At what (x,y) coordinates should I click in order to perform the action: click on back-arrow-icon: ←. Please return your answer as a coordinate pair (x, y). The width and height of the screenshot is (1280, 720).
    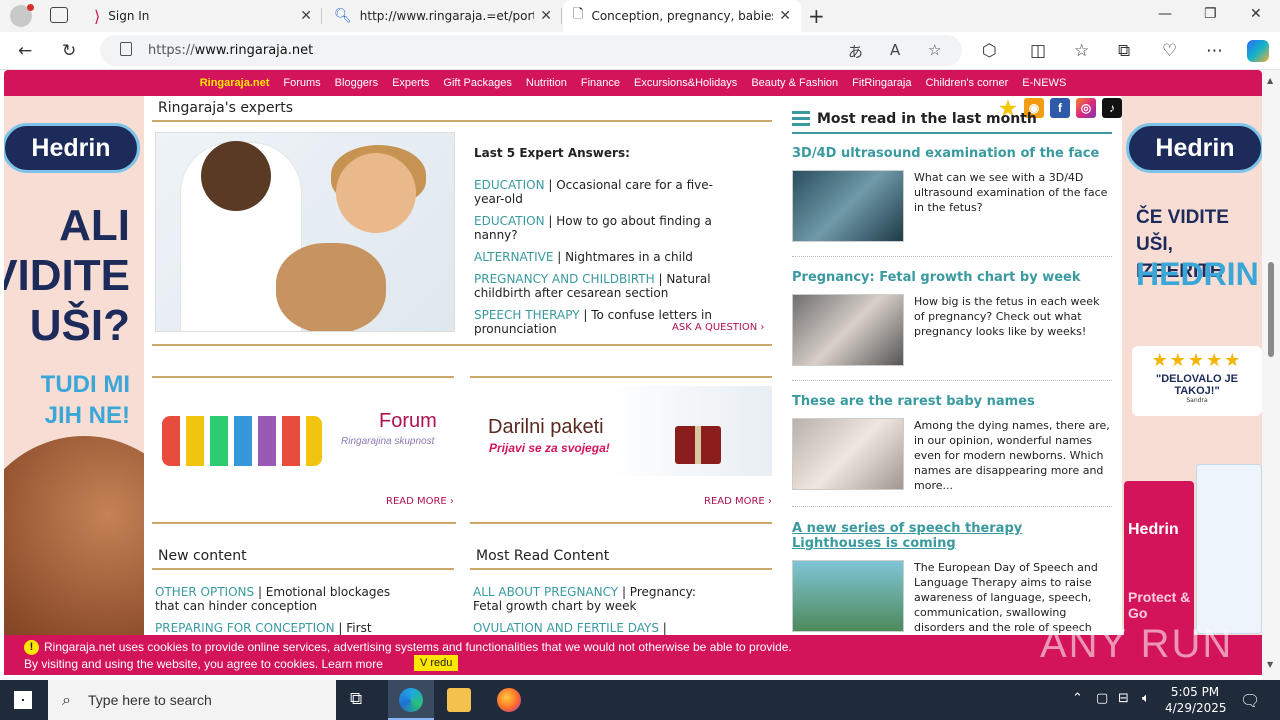
    Looking at the image, I should click on (25, 51).